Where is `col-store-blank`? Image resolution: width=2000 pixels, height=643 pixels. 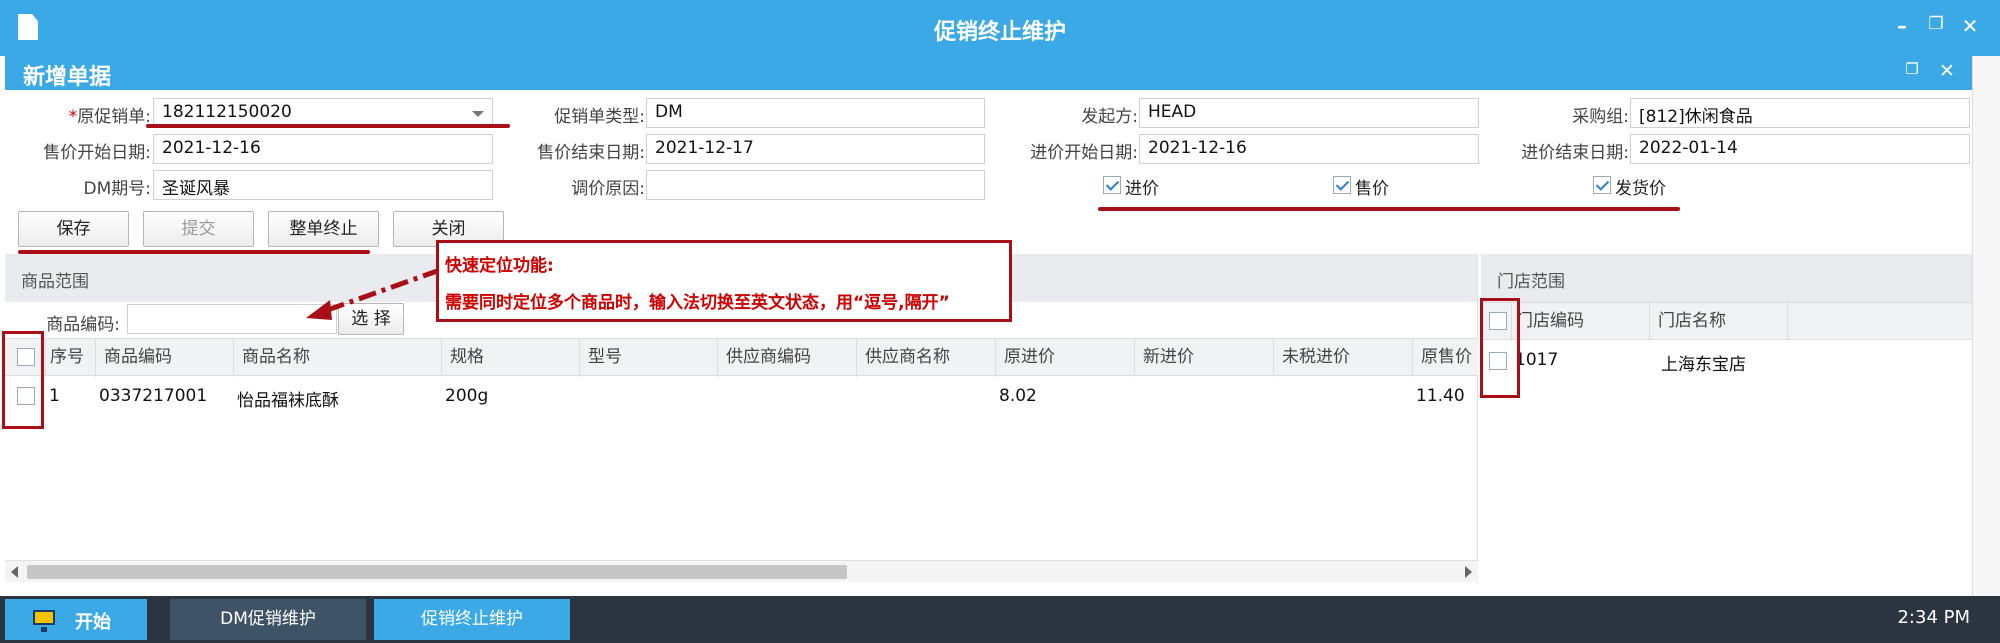
col-store-blank is located at coordinates (1879, 322).